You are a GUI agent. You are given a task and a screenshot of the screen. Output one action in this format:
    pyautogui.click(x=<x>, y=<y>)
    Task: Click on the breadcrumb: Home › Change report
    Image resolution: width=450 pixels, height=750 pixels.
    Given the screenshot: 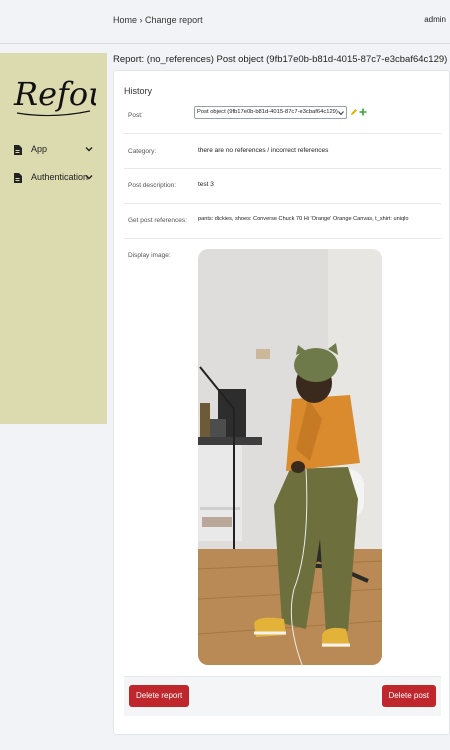 What is the action you would take?
    pyautogui.click(x=158, y=20)
    